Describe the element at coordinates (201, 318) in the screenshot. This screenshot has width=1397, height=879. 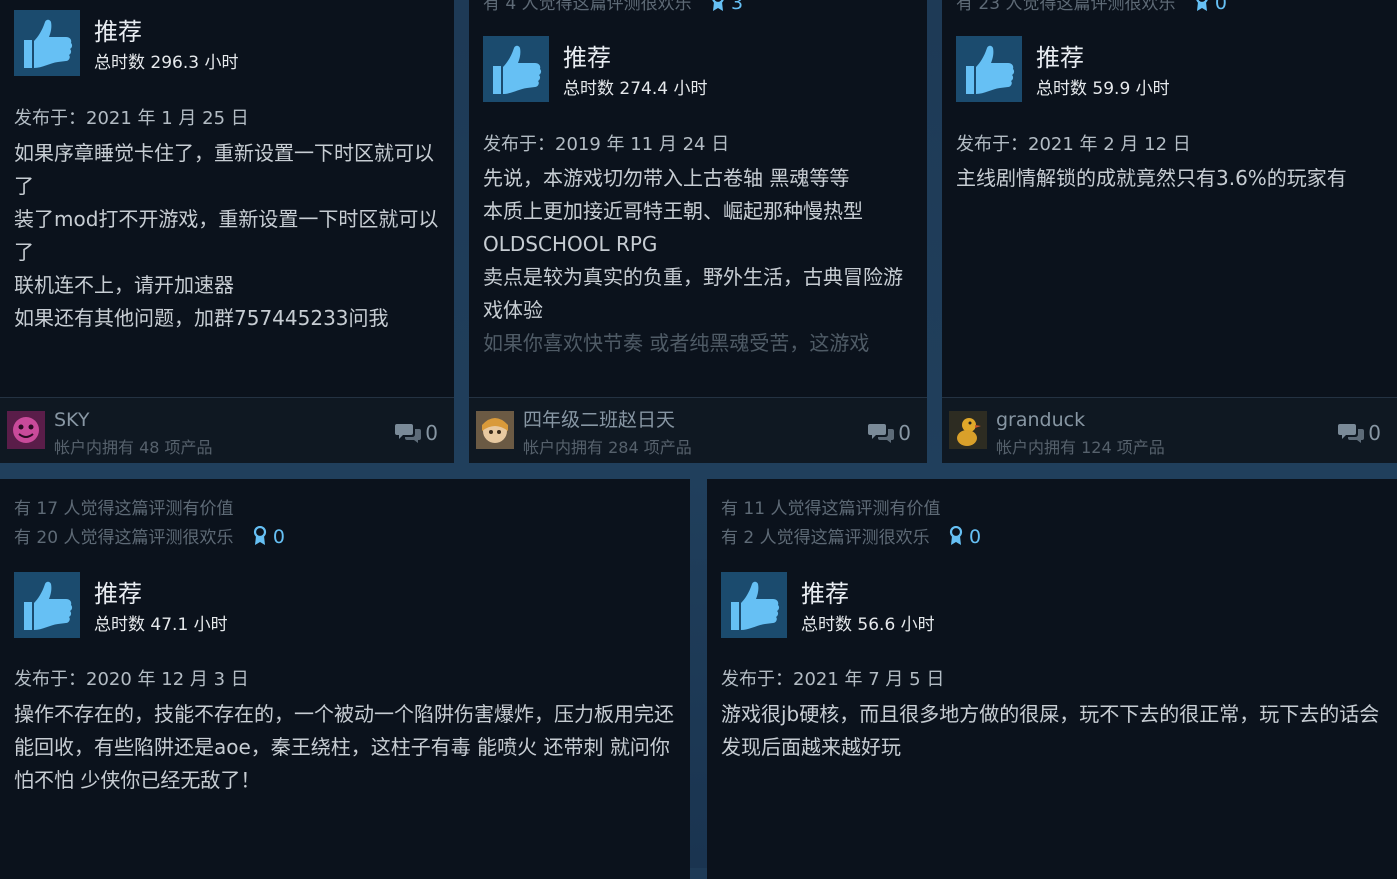
I see `review-line: 如果还有其他问题，加群757445233问我` at that location.